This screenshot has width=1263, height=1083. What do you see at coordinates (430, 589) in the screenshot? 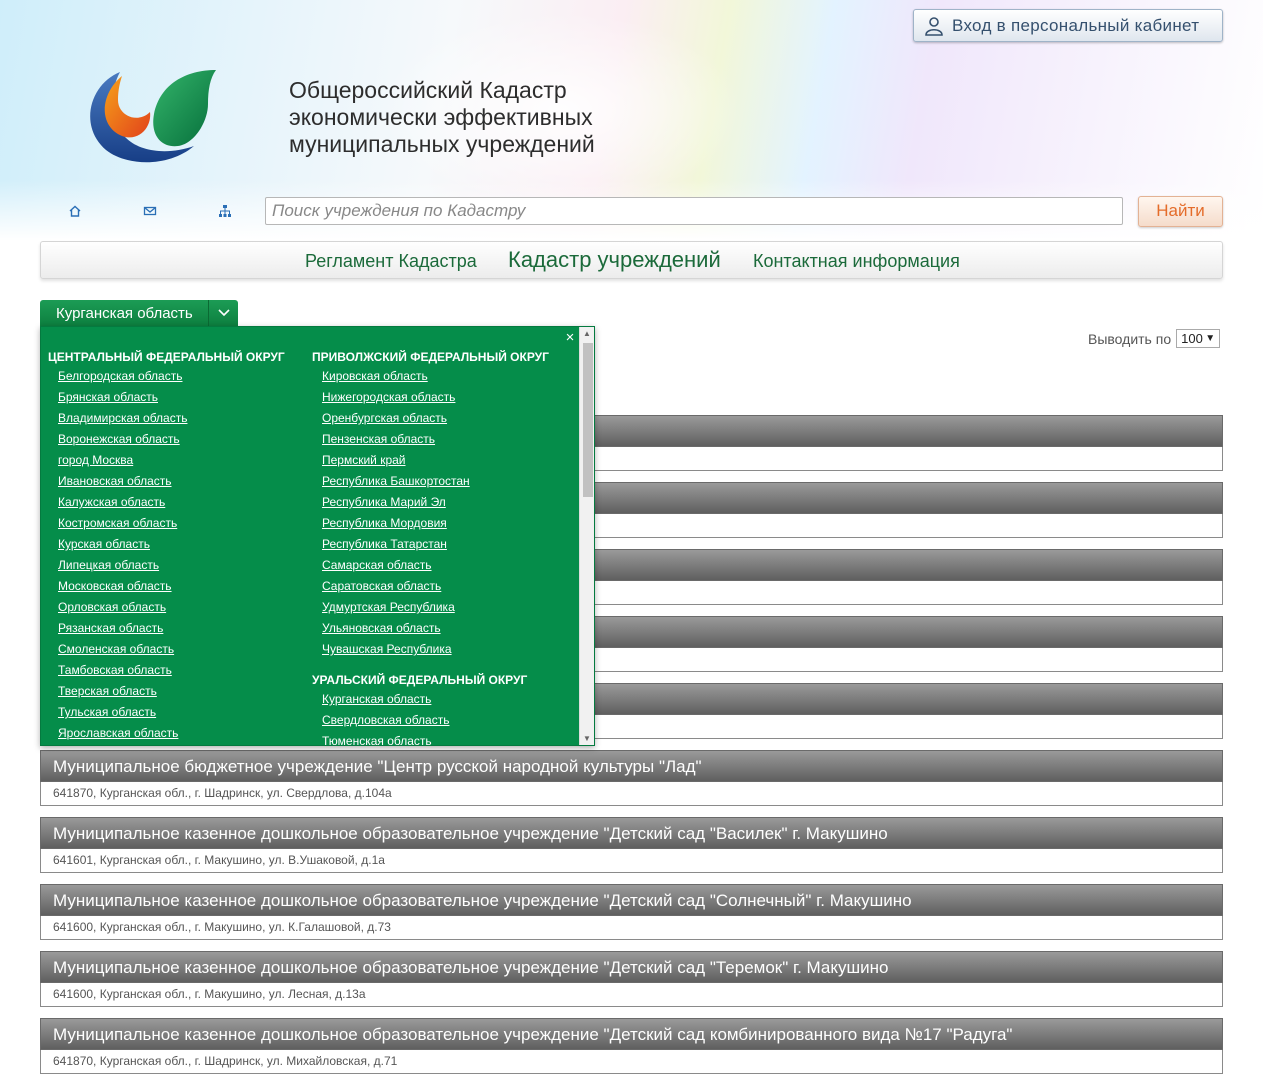
I see `region-link: Саратовская область` at bounding box center [430, 589].